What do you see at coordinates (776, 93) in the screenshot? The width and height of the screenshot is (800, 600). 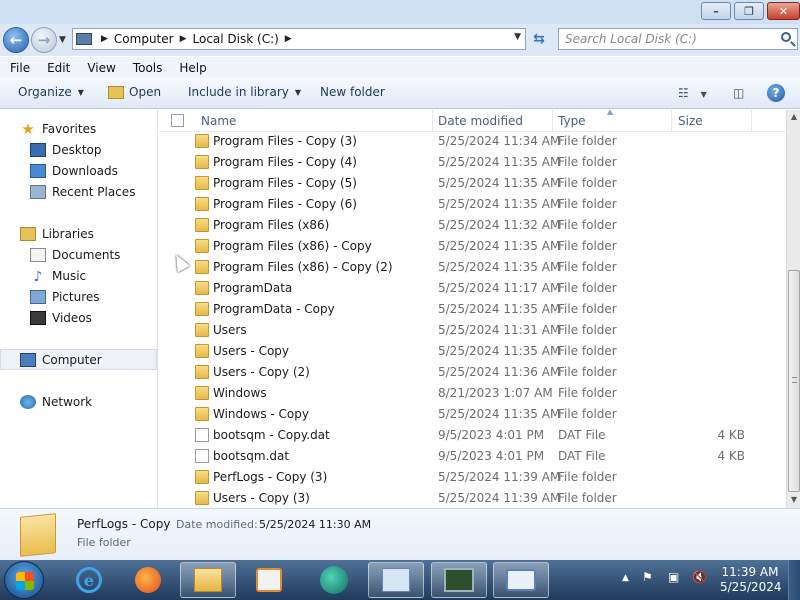 I see `help-button: ?` at bounding box center [776, 93].